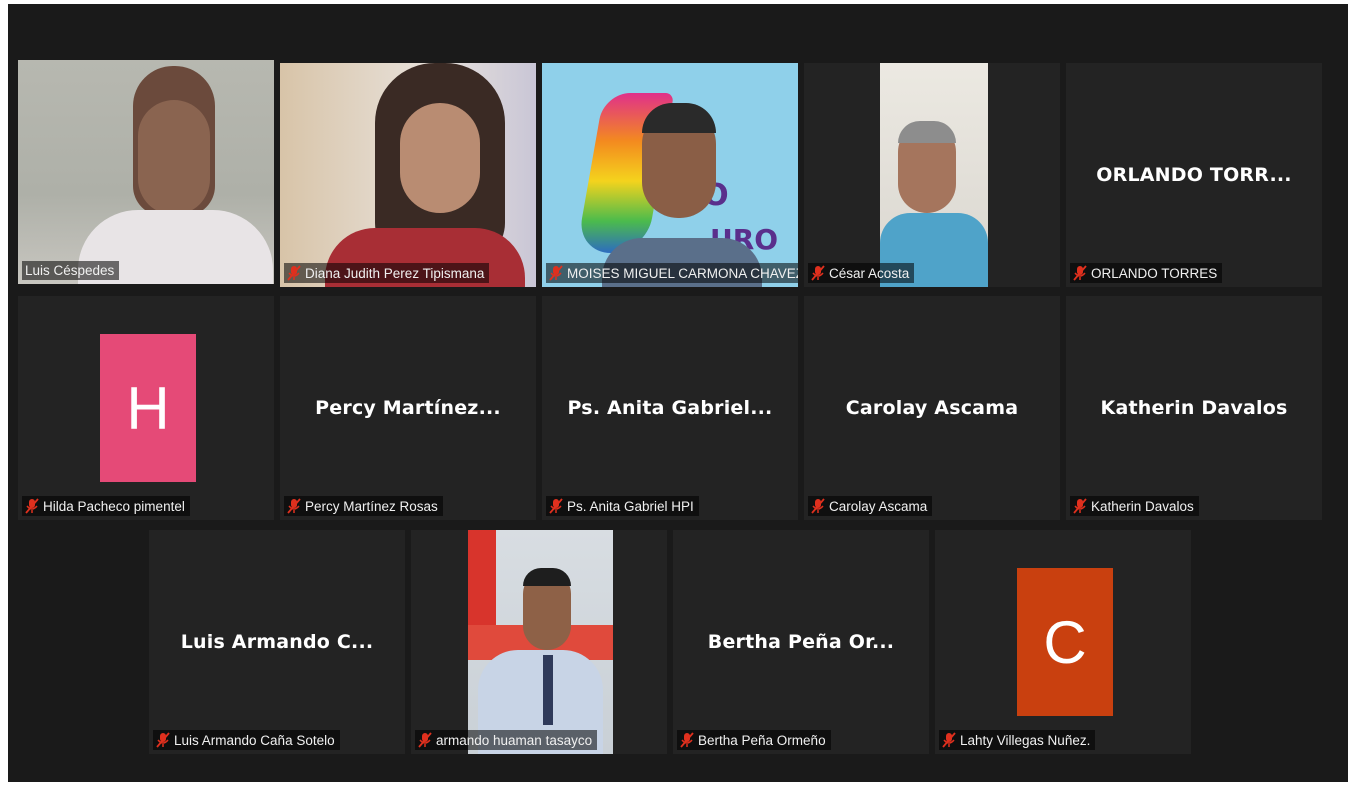 The image size is (1356, 788). Describe the element at coordinates (254, 740) in the screenshot. I see `participant-name: Luis Armando Caña Sotelo` at that location.